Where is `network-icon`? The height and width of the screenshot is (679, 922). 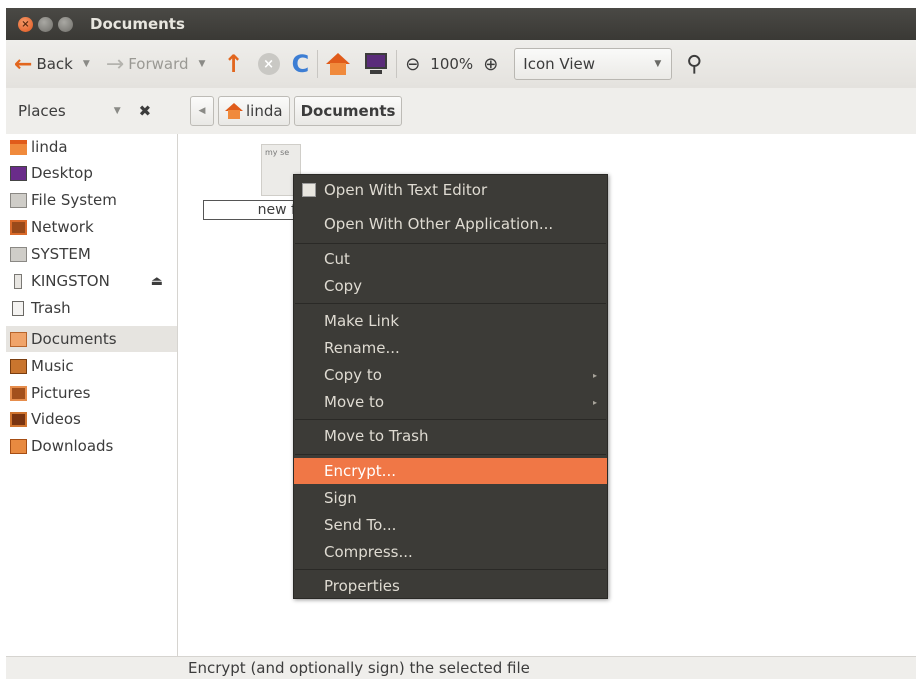 network-icon is located at coordinates (18, 227).